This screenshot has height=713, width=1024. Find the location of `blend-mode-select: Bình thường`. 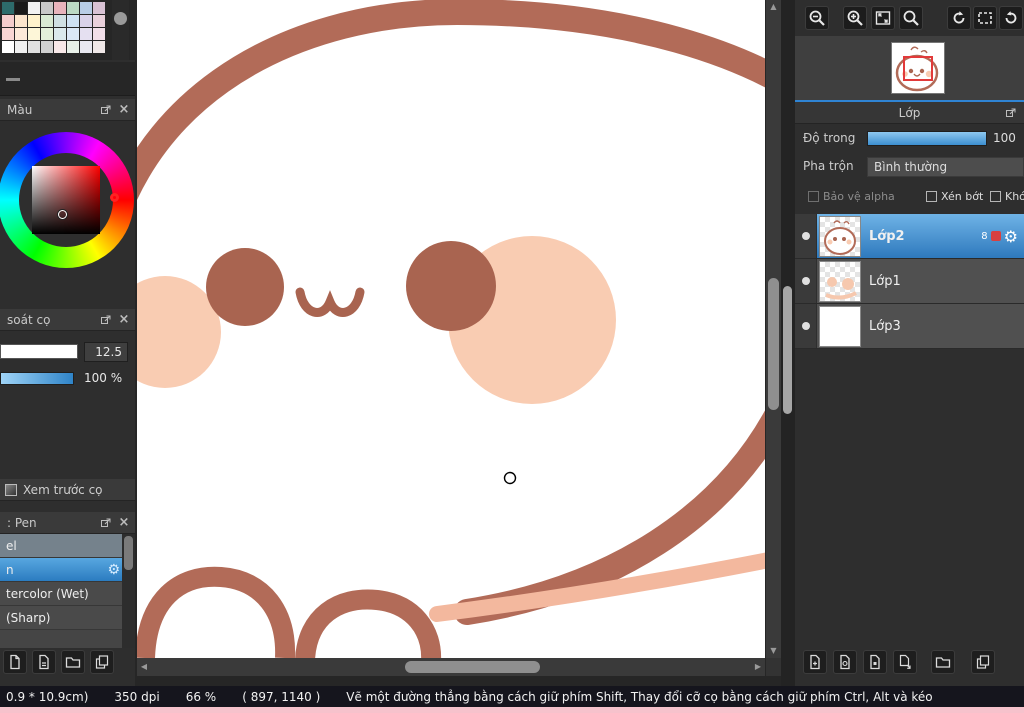

blend-mode-select: Bình thường is located at coordinates (945, 167).